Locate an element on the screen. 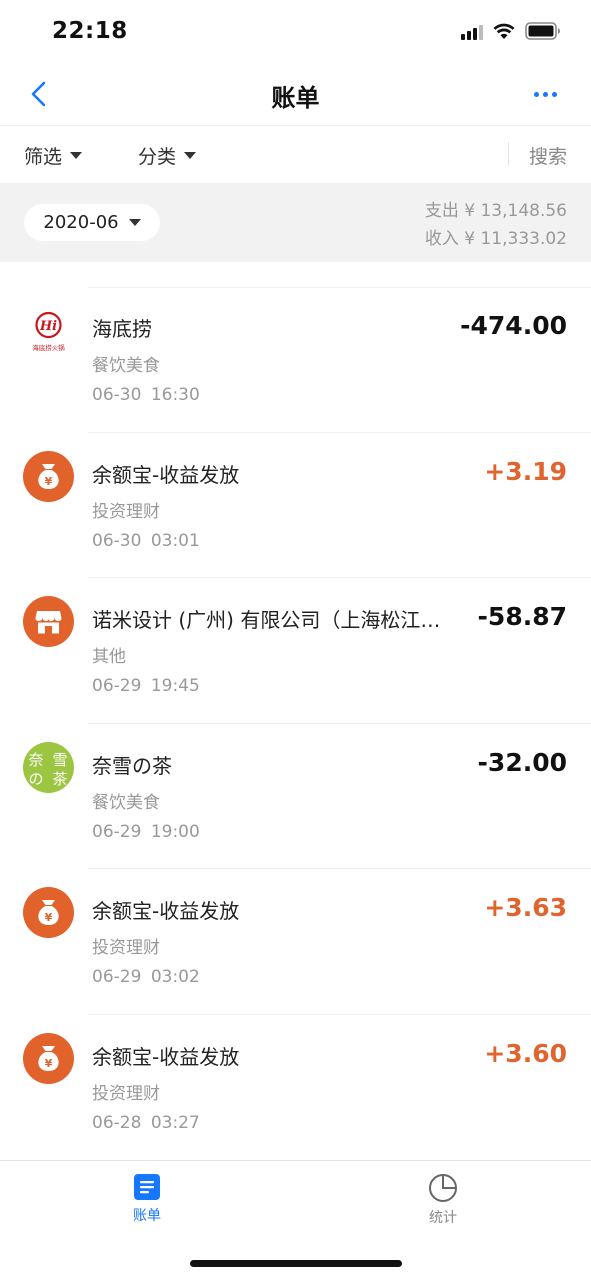 This screenshot has width=591, height=1279. transaction-row: ¥ 余额宝-收益发放 投资理财 06-28 03:27 +3.60 is located at coordinates (295, 1088).